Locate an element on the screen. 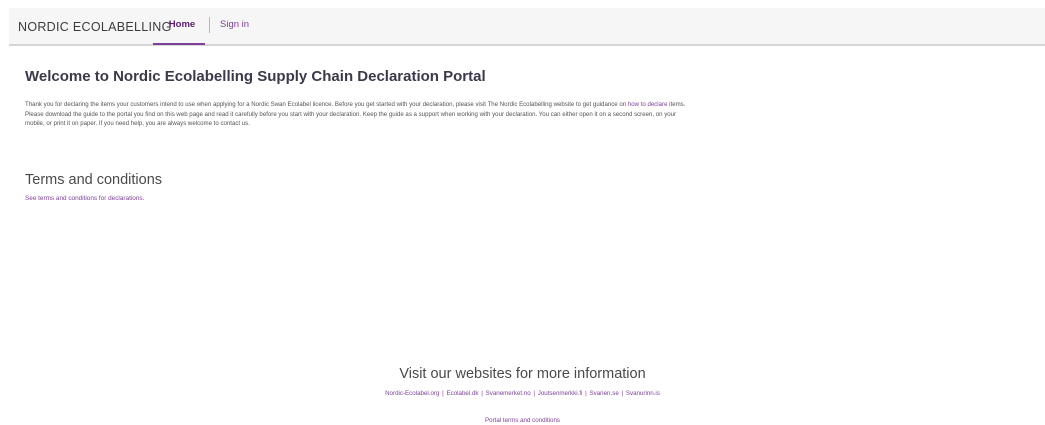 Image resolution: width=1045 pixels, height=425 pixels. top-navbar: NORDIC ECOLABELLING Home Sign in is located at coordinates (527, 27).